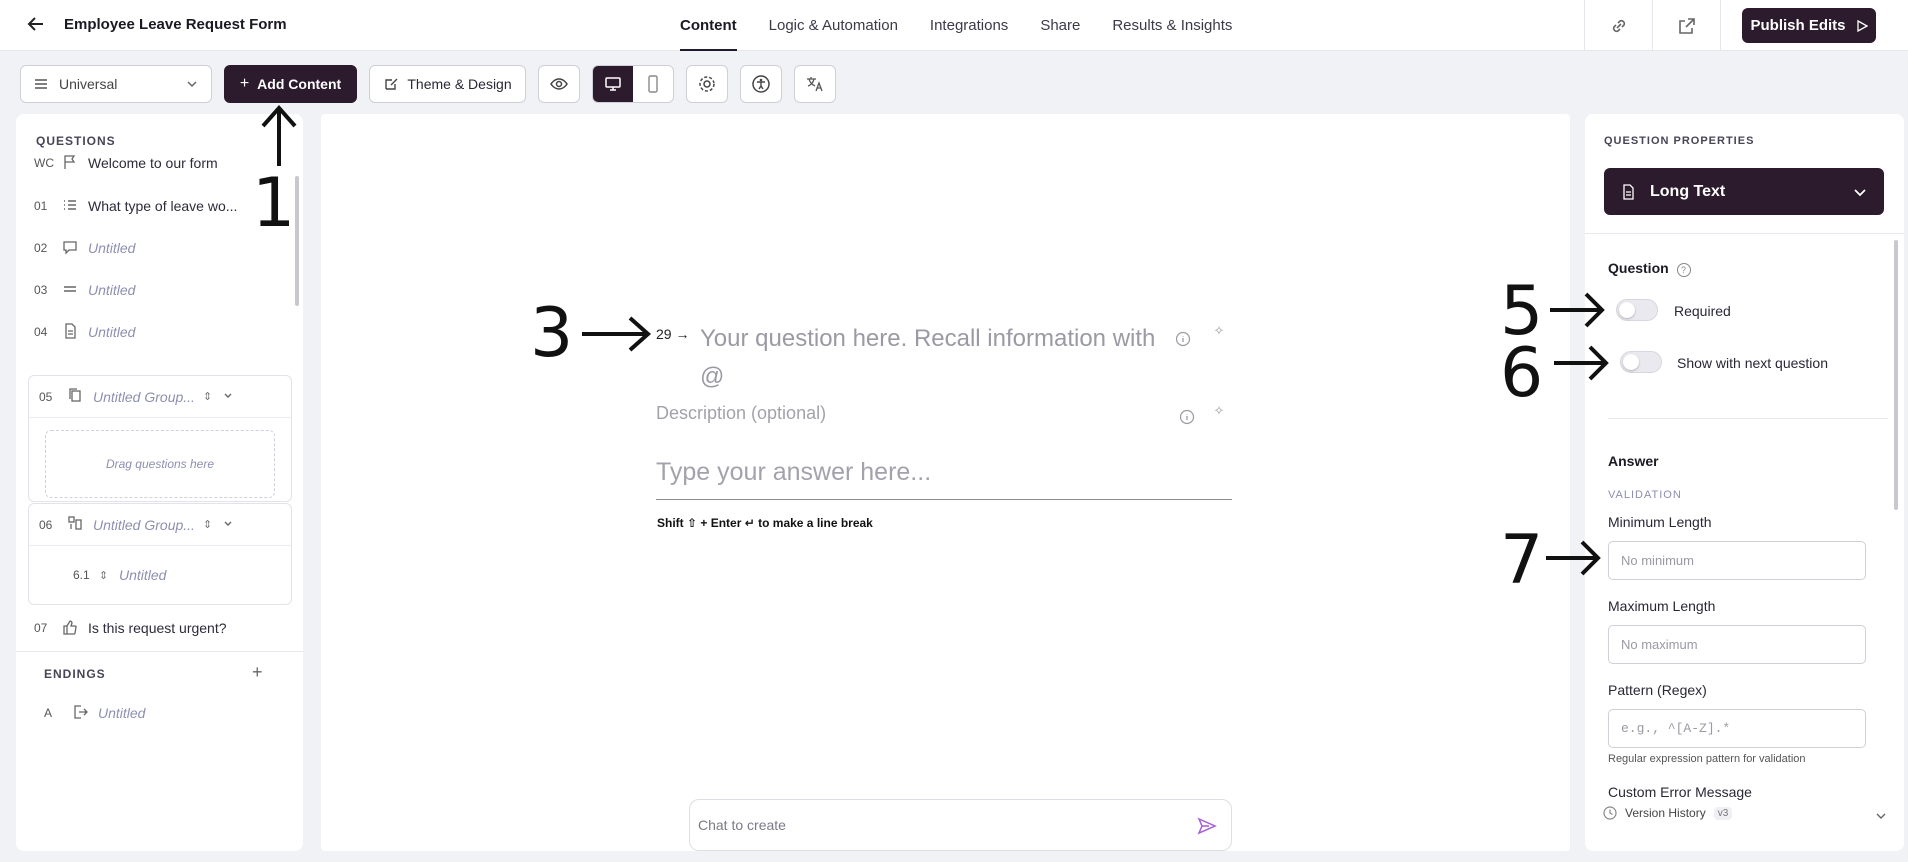 The image size is (1908, 862). What do you see at coordinates (1060, 25) in the screenshot?
I see `tab-share: Share` at bounding box center [1060, 25].